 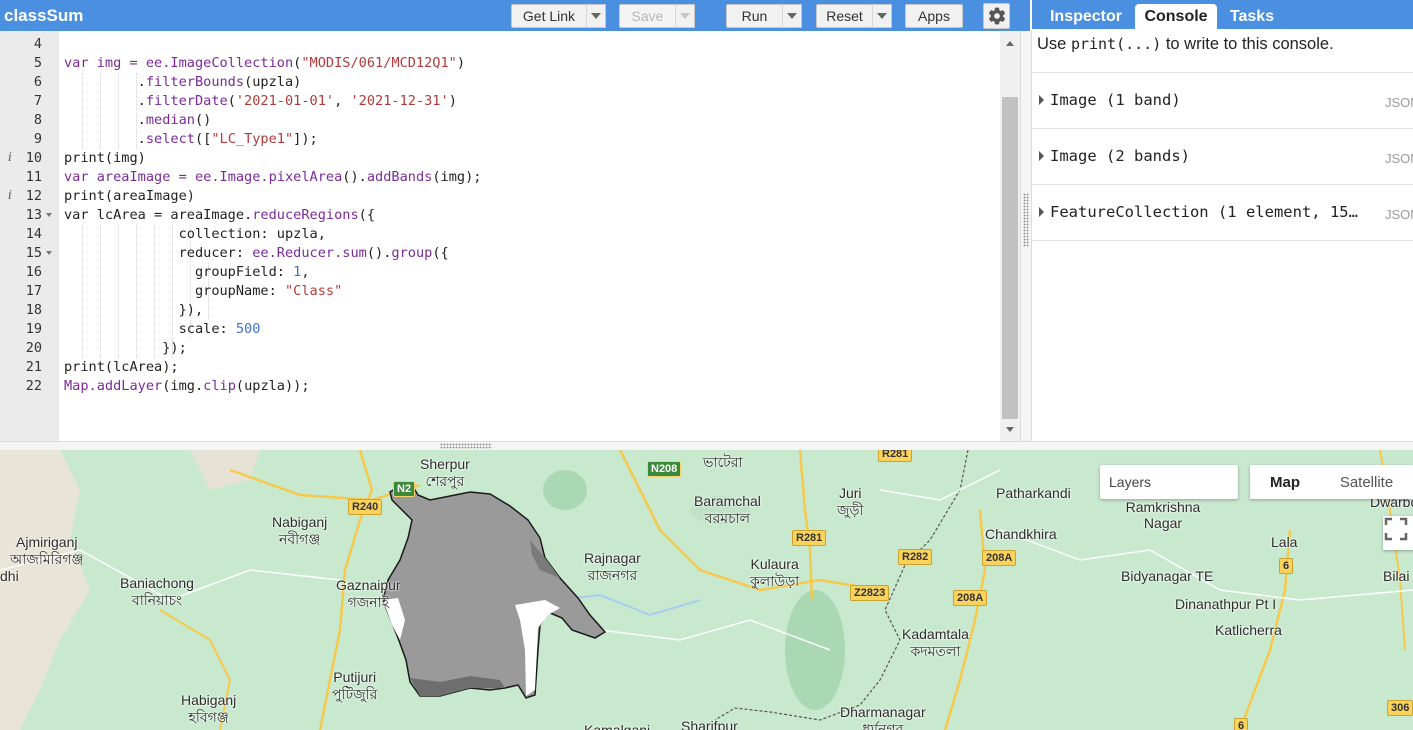 What do you see at coordinates (1400, 708) in the screenshot?
I see `road-shield: 306` at bounding box center [1400, 708].